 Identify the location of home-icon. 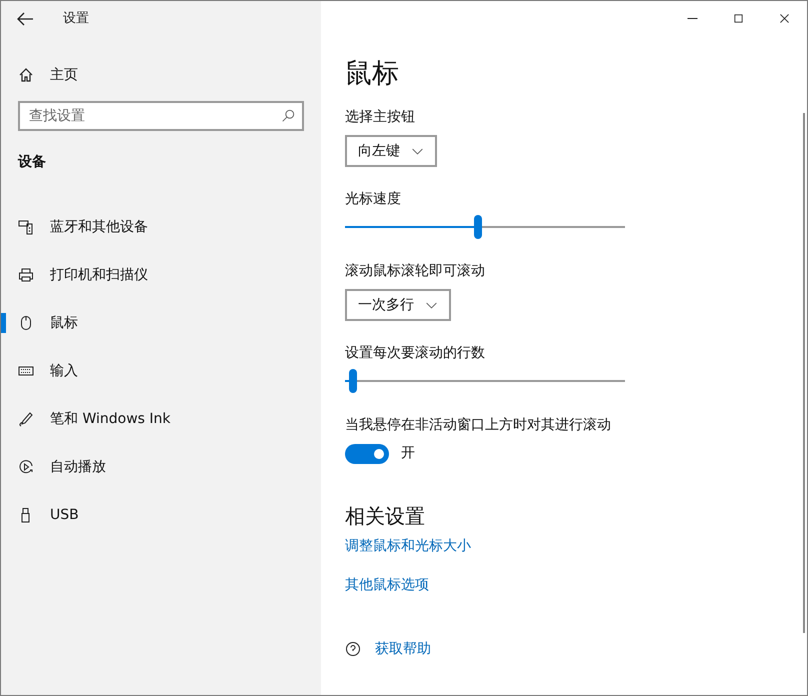
(26, 75).